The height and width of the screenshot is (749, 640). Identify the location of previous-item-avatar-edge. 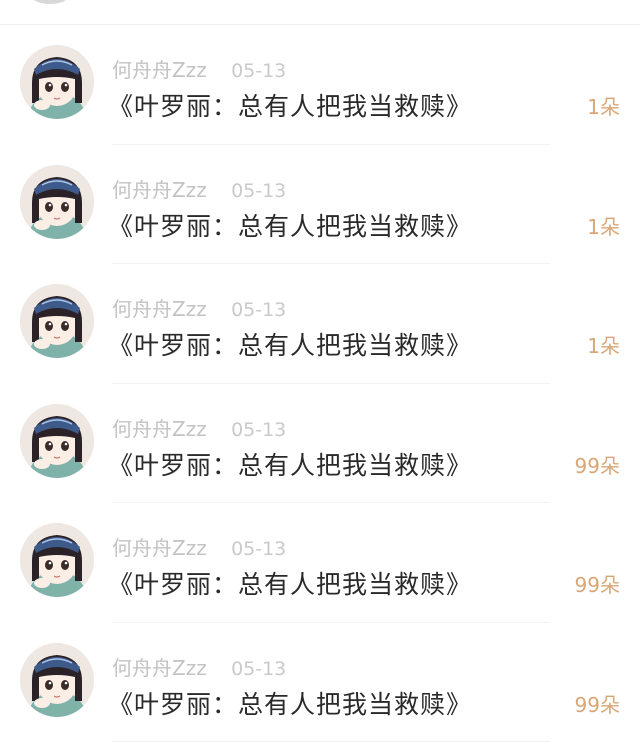
(50, 2).